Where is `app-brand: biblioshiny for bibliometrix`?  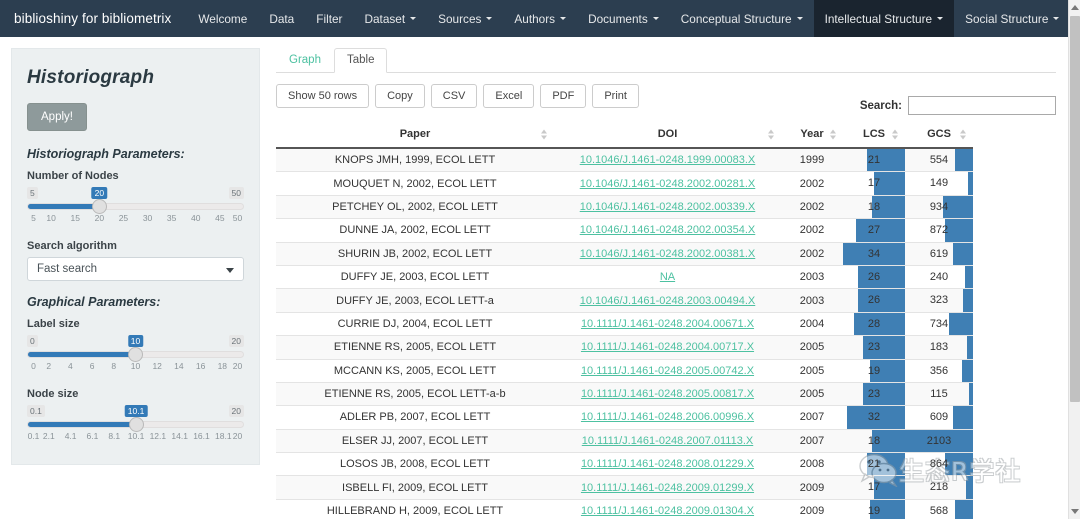
app-brand: biblioshiny for bibliometrix is located at coordinates (93, 18).